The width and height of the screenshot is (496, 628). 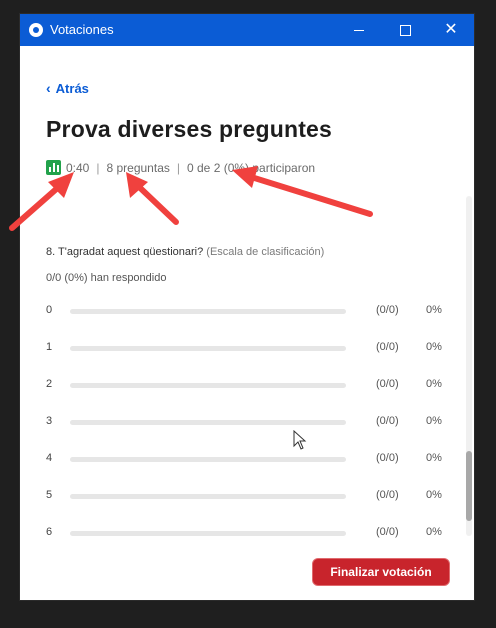 I want to click on maximize-button, so click(x=405, y=30).